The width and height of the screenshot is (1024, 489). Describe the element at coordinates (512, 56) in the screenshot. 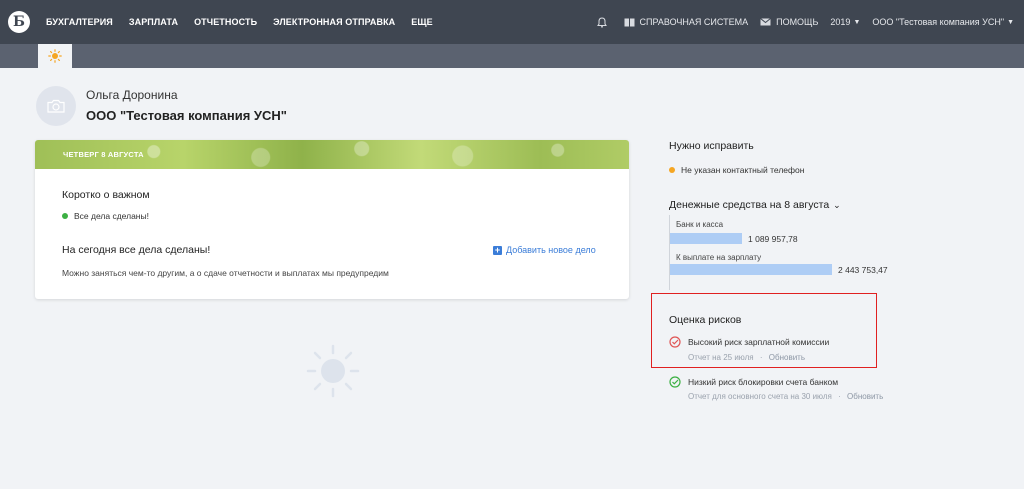

I see `sub-navigation` at that location.